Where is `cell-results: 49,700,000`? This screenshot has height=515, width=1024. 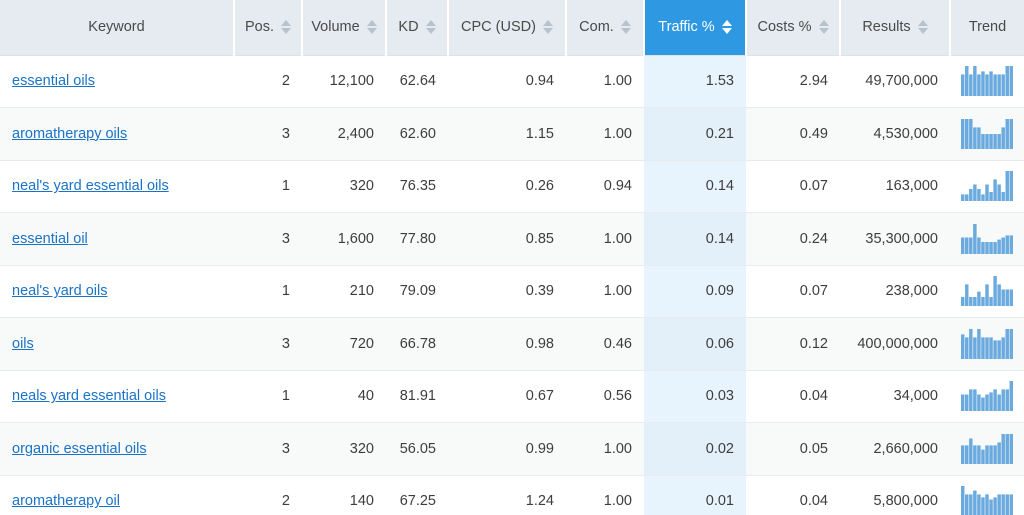 cell-results: 49,700,000 is located at coordinates (895, 81).